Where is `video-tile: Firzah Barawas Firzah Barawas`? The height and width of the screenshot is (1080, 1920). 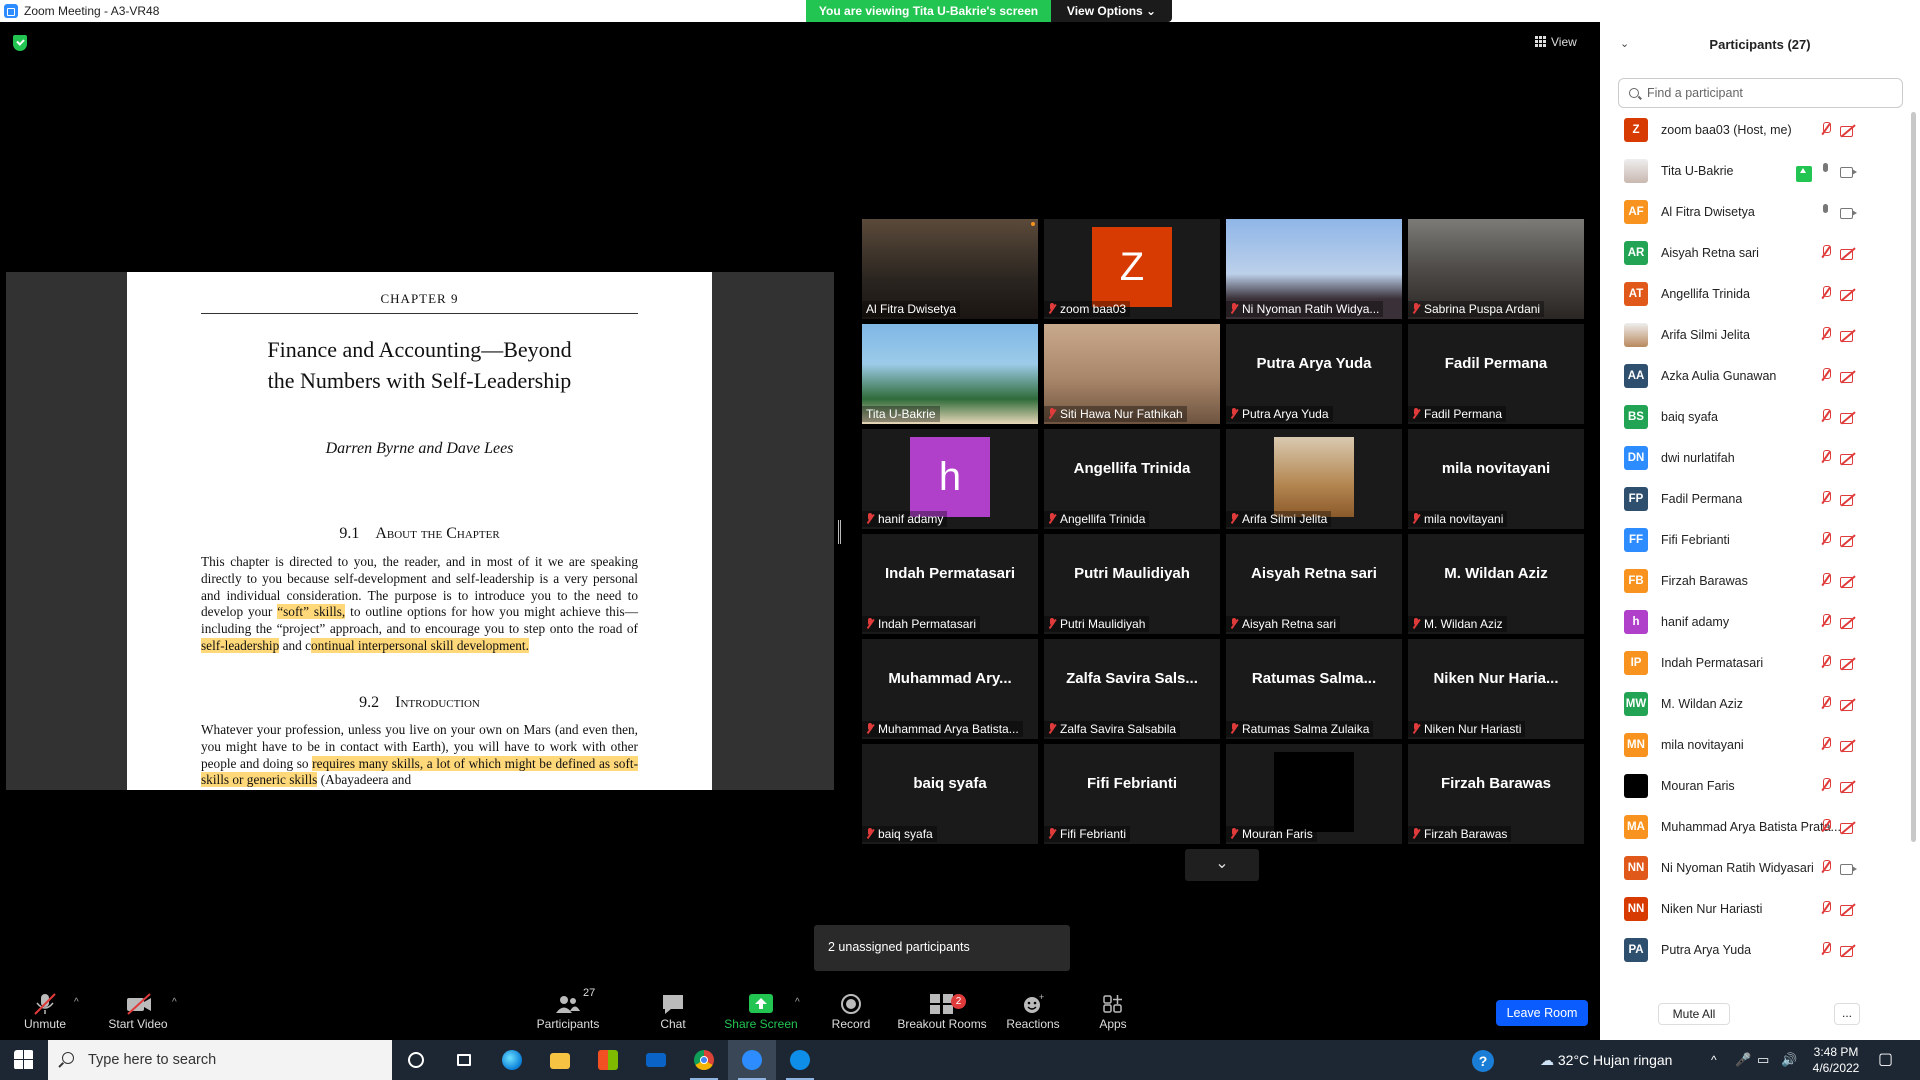
video-tile: Firzah Barawas Firzah Barawas is located at coordinates (1496, 794).